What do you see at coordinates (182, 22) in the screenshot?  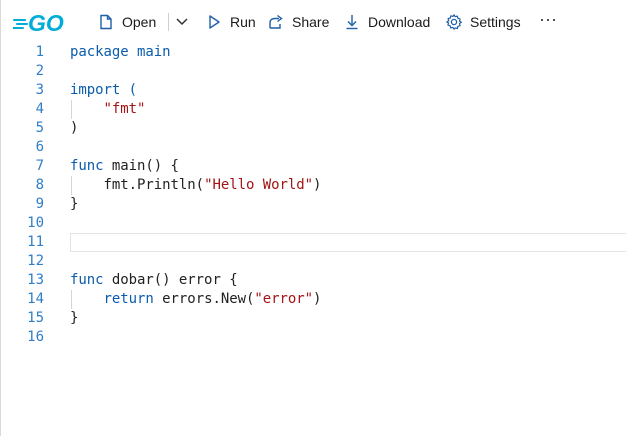 I see `chevron-down-icon` at bounding box center [182, 22].